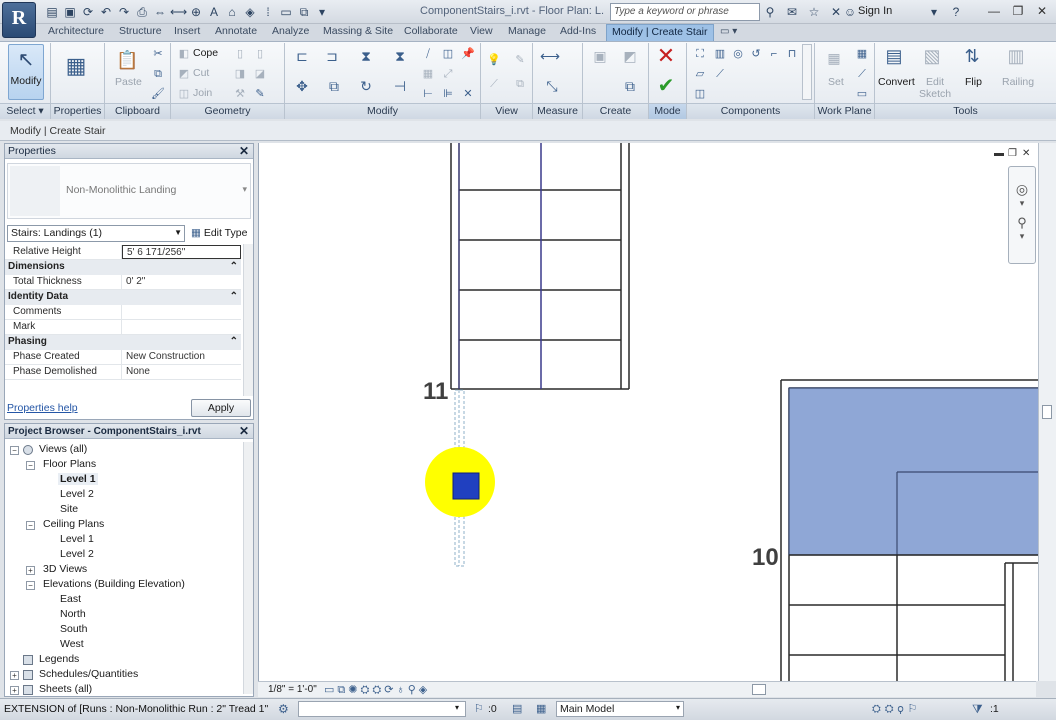  What do you see at coordinates (973, 82) in the screenshot?
I see `flip-label: Flip` at bounding box center [973, 82].